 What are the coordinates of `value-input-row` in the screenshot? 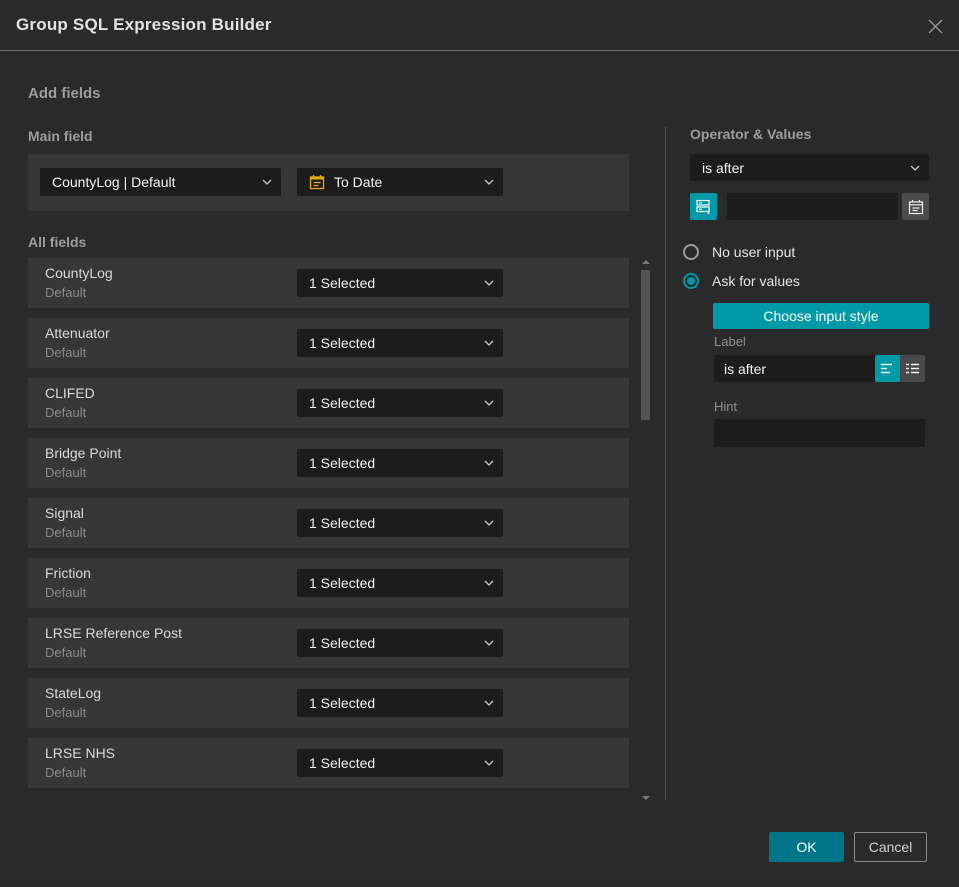 It's located at (809, 206).